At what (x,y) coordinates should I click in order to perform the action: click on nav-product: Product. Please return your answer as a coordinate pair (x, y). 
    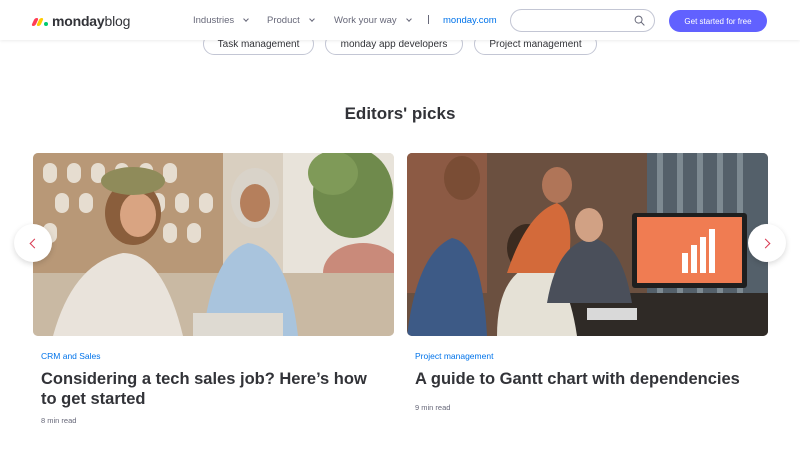
    Looking at the image, I should click on (291, 20).